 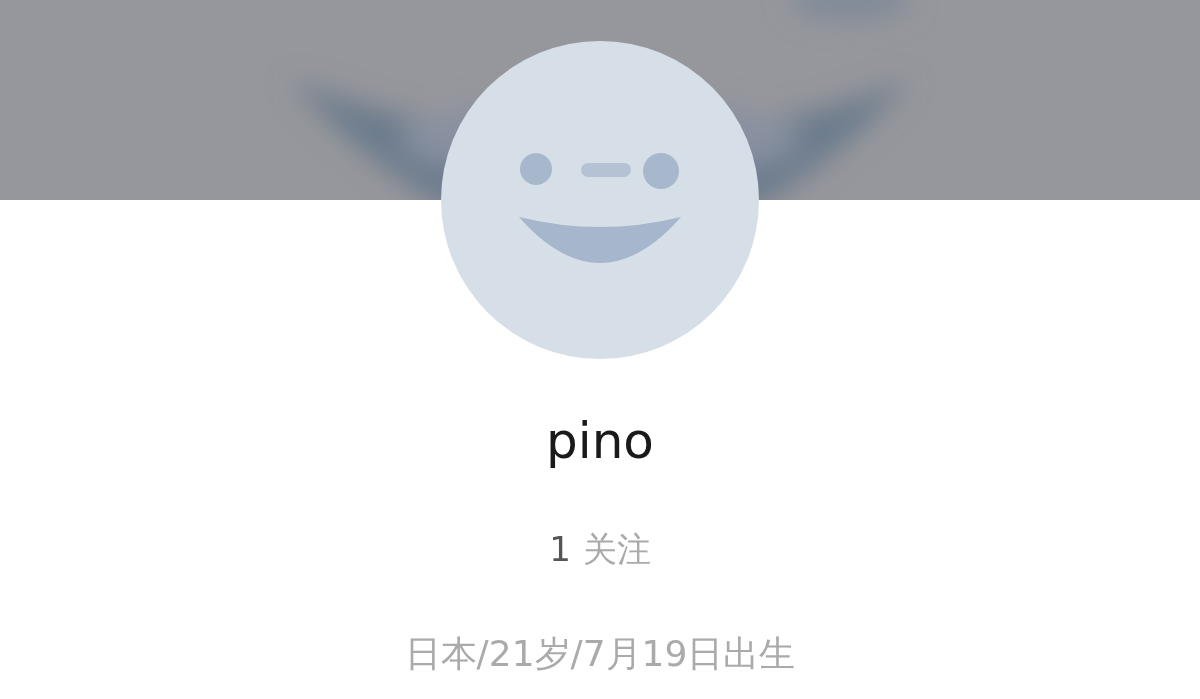 What do you see at coordinates (600, 654) in the screenshot?
I see `profile-info: 日本/21岁/7月19日出生` at bounding box center [600, 654].